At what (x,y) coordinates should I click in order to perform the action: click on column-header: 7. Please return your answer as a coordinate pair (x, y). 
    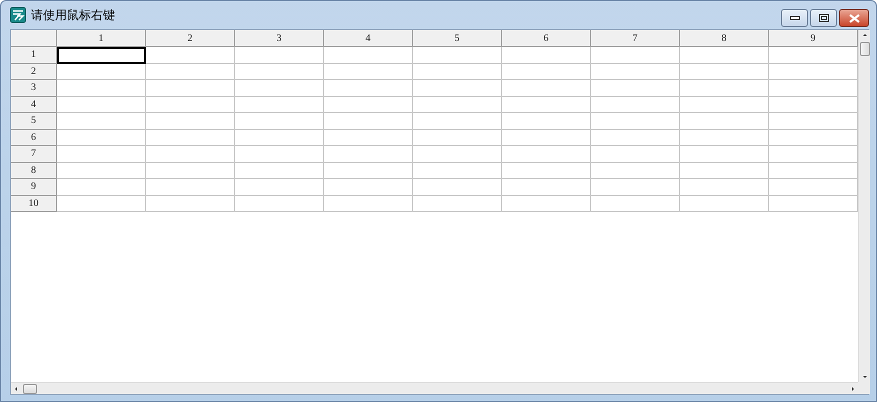
    Looking at the image, I should click on (635, 38).